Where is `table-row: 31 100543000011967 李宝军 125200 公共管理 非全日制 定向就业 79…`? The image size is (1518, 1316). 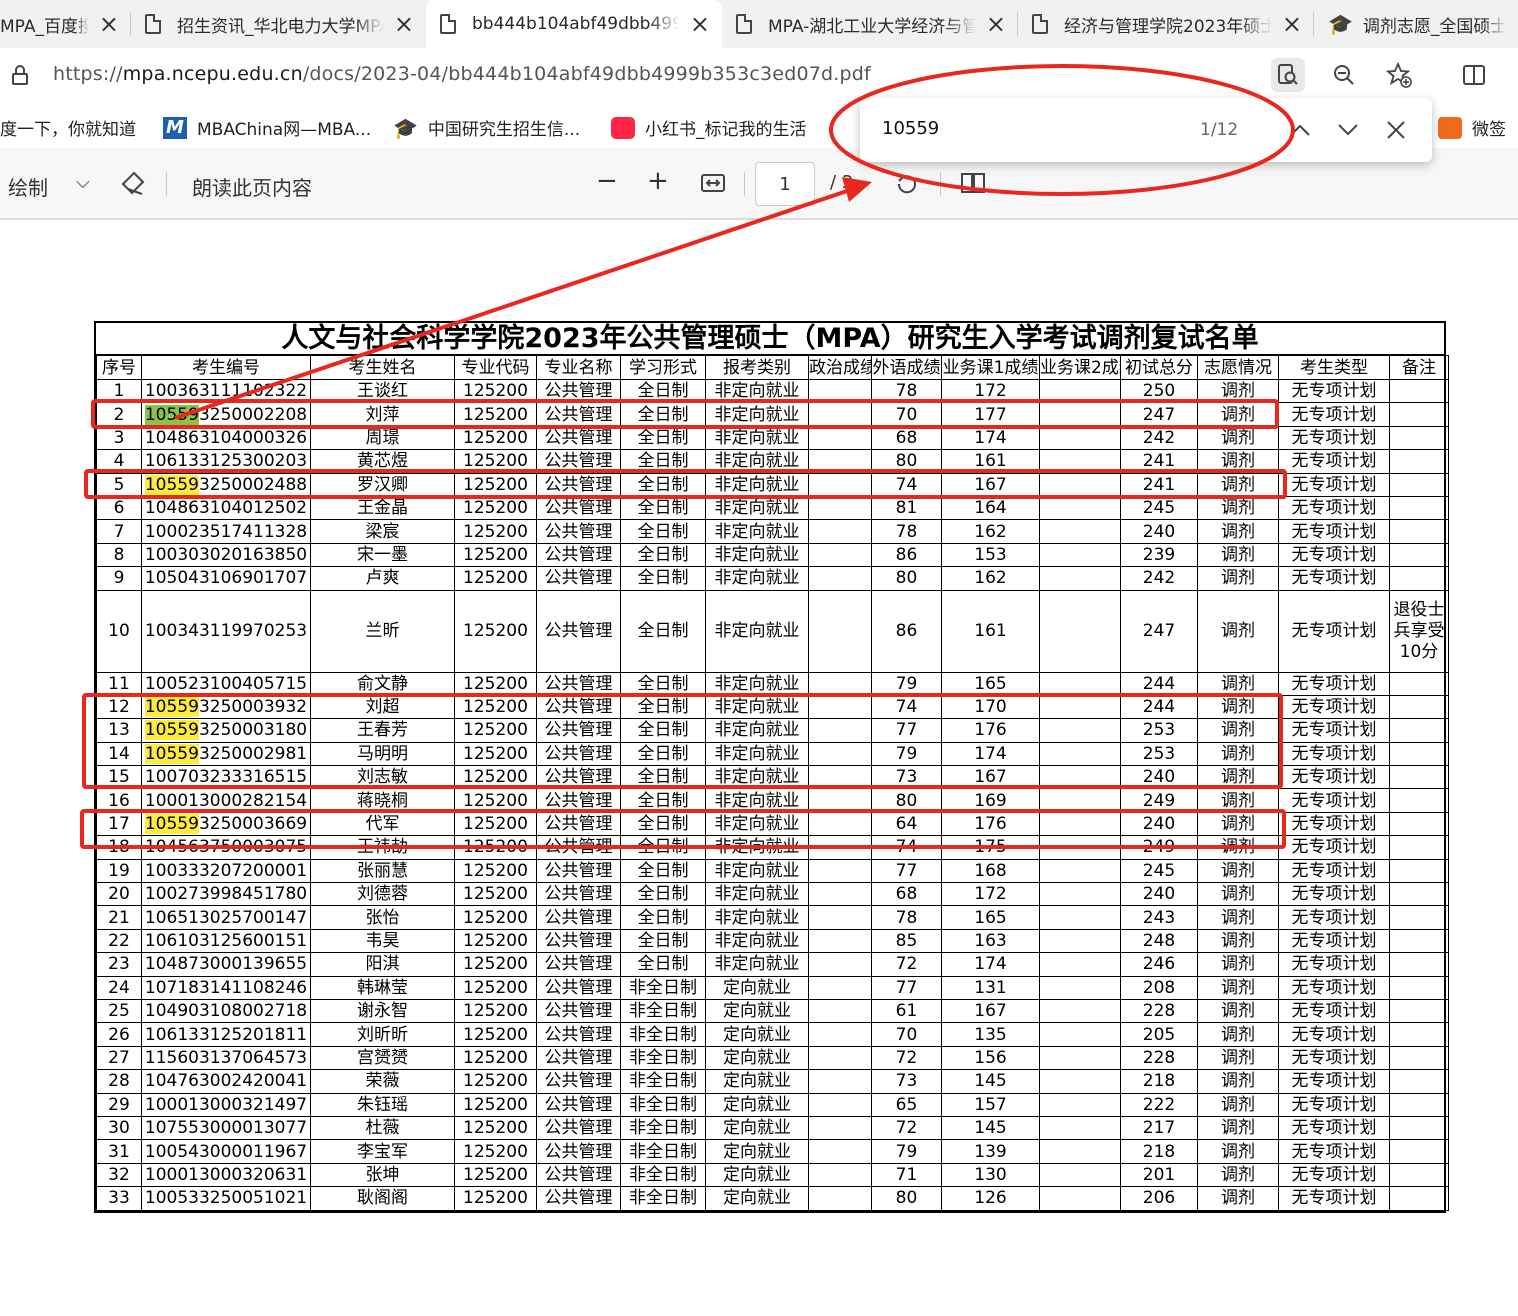 table-row: 31 100543000011967 李宝军 125200 公共管理 非全日制 定向就业 79… is located at coordinates (772, 1151).